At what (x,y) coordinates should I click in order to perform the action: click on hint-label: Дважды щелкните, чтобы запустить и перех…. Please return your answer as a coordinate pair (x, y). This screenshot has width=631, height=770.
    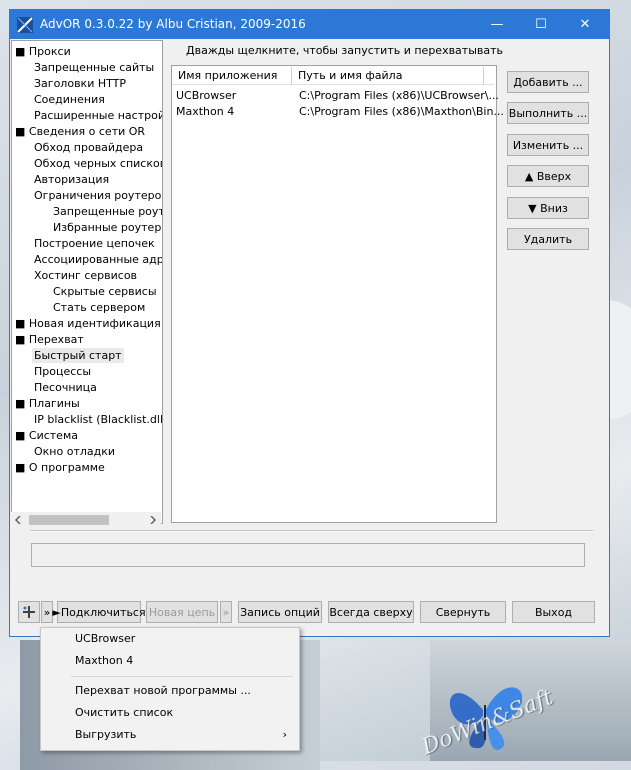
    Looking at the image, I should click on (345, 50).